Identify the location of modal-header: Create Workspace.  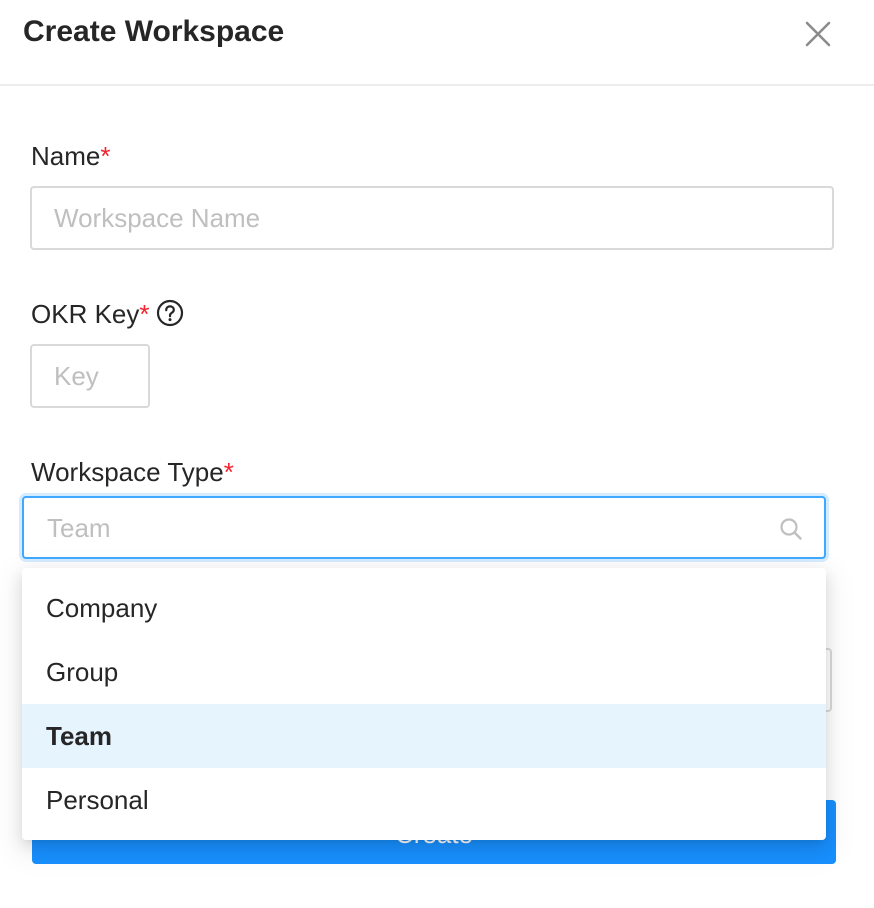
(437, 43).